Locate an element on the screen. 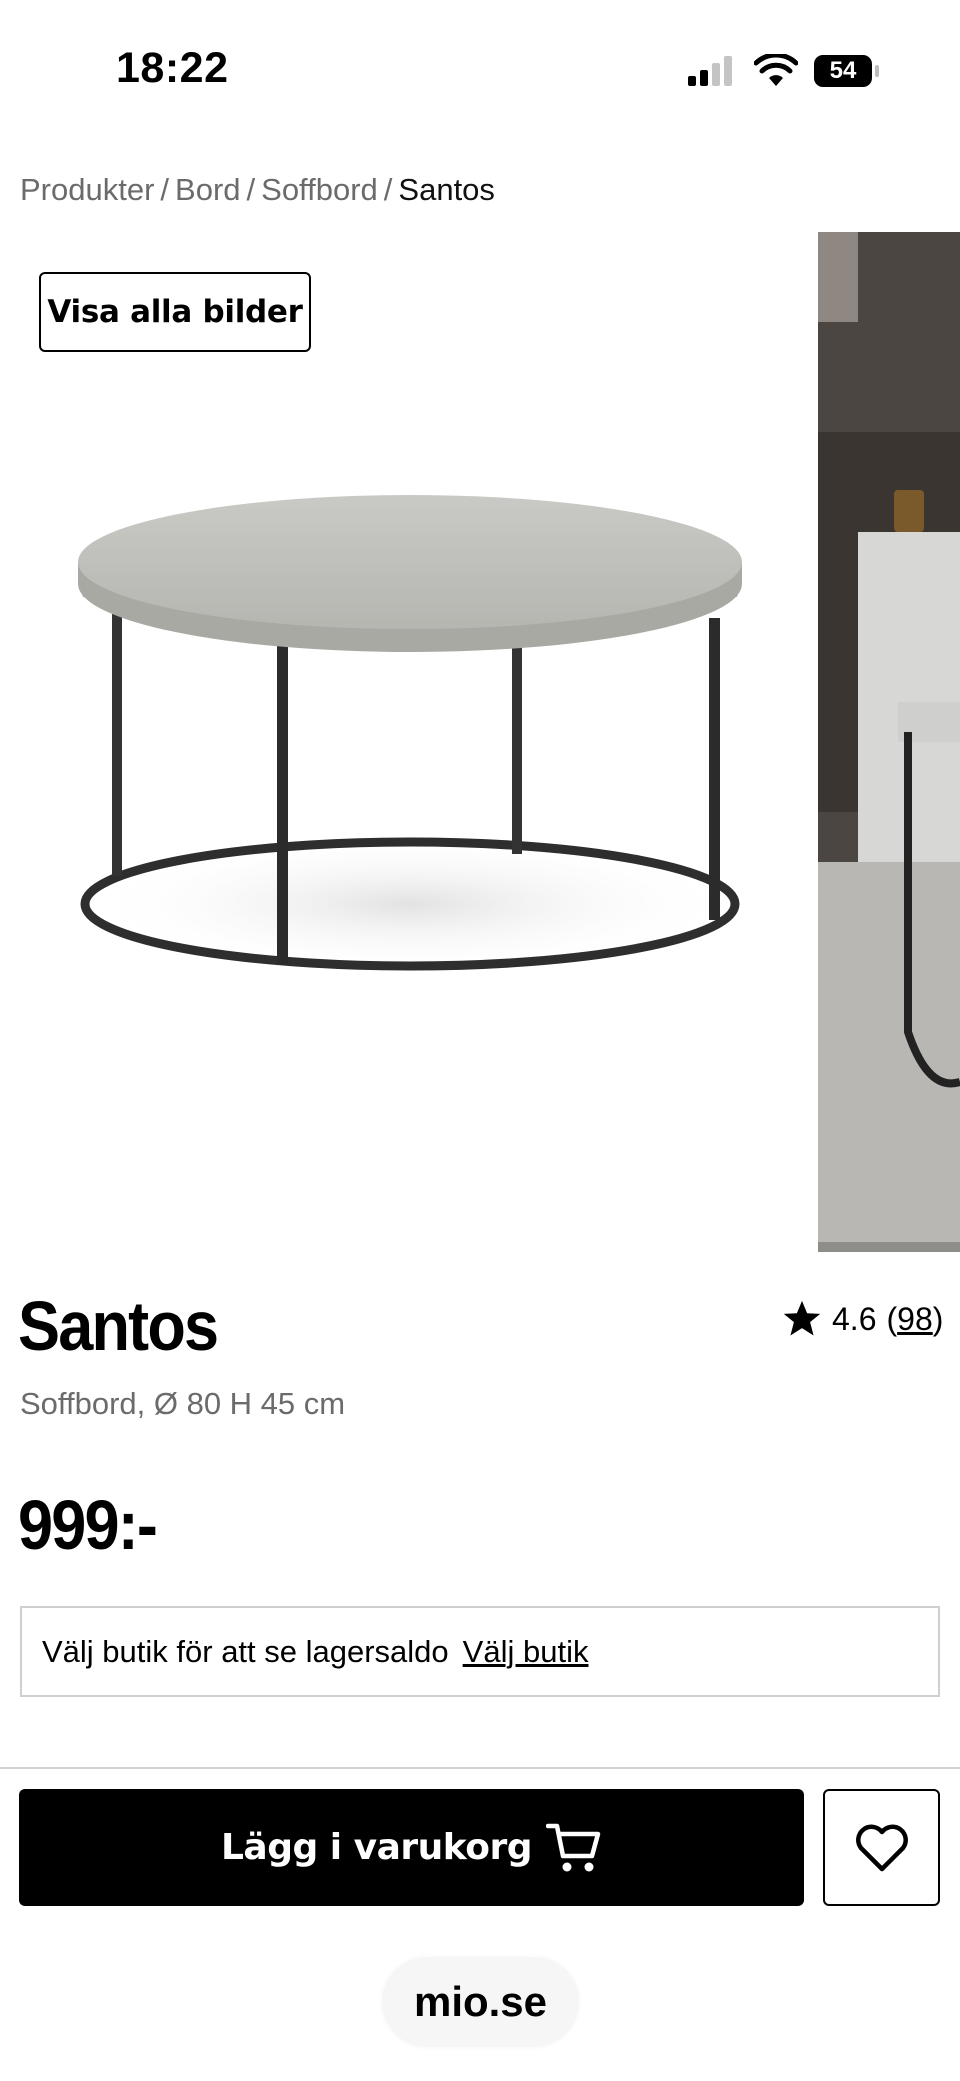  cart-icon is located at coordinates (573, 1847).